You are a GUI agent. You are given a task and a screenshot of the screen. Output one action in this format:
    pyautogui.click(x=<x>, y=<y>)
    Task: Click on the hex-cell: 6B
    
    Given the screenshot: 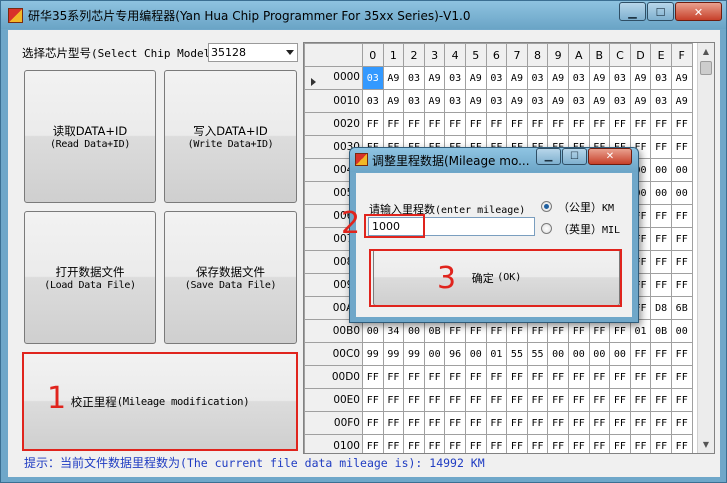 What is the action you would take?
    pyautogui.click(x=681, y=308)
    